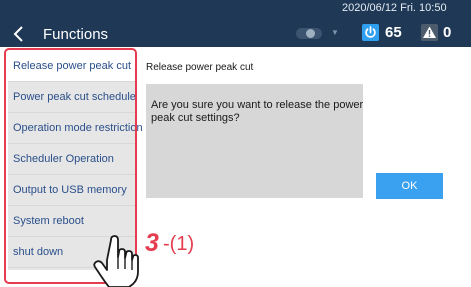 This screenshot has width=471, height=287. I want to click on hand-pointer-icon, so click(116, 261).